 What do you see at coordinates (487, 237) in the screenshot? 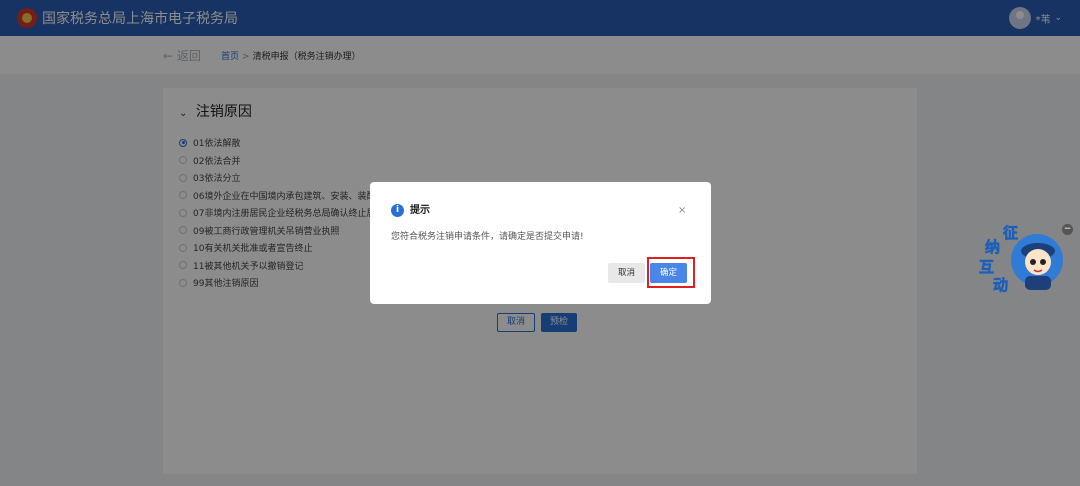
I see `dialog-message: 您符合税务注销申请条件，请确定是否提交申请!` at bounding box center [487, 237].